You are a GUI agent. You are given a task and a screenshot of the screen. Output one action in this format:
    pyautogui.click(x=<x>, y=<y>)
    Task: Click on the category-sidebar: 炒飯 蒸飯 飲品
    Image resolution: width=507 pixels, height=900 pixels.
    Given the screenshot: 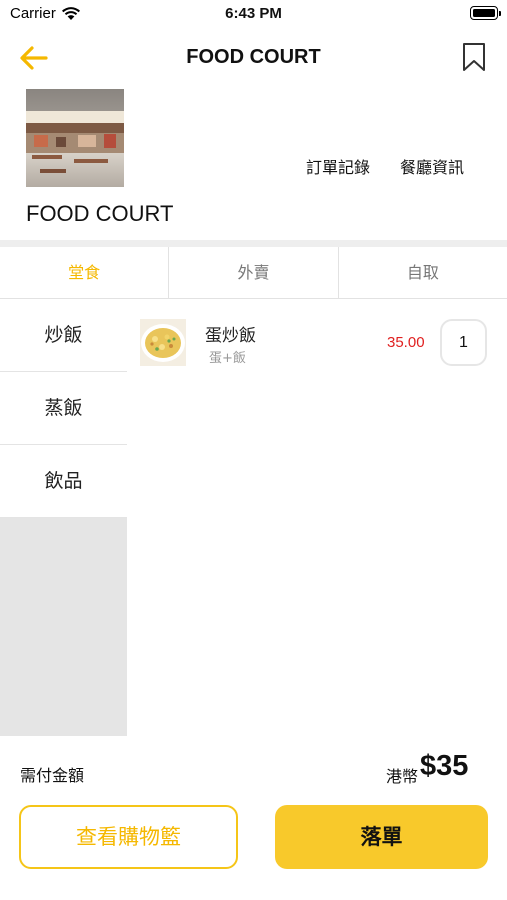 What is the action you would take?
    pyautogui.click(x=63, y=517)
    